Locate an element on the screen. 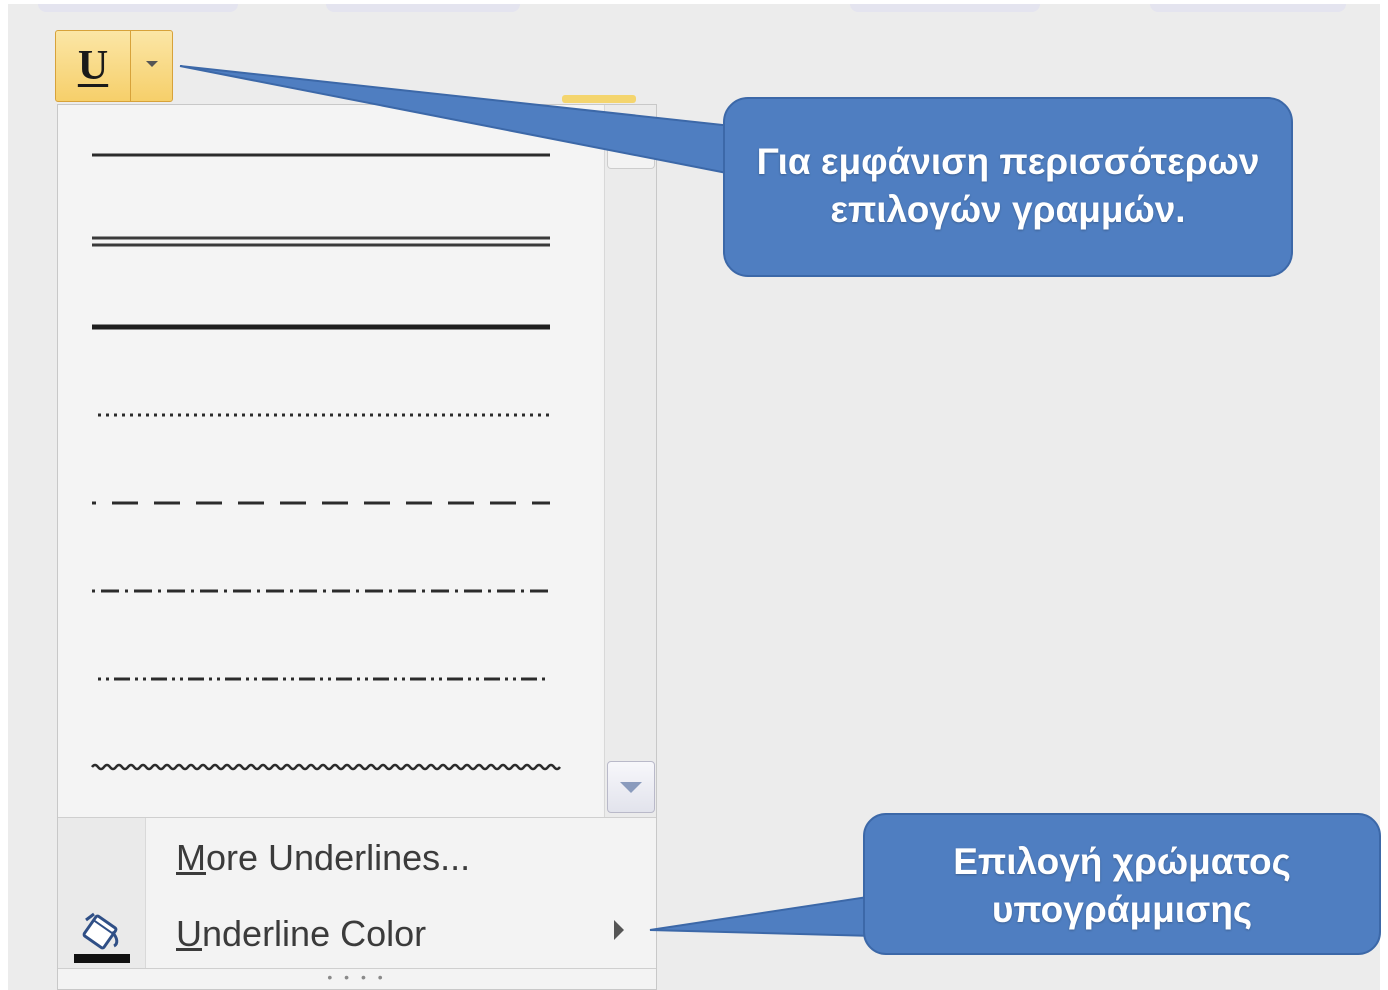 The height and width of the screenshot is (990, 1388). underline-style-single is located at coordinates (330, 155).